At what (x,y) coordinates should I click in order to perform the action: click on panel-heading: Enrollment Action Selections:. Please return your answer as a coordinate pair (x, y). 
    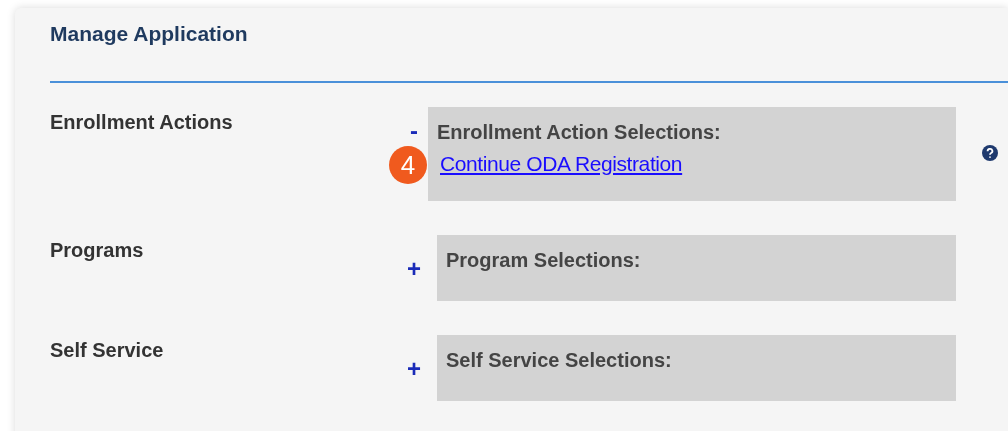
    Looking at the image, I should click on (579, 132).